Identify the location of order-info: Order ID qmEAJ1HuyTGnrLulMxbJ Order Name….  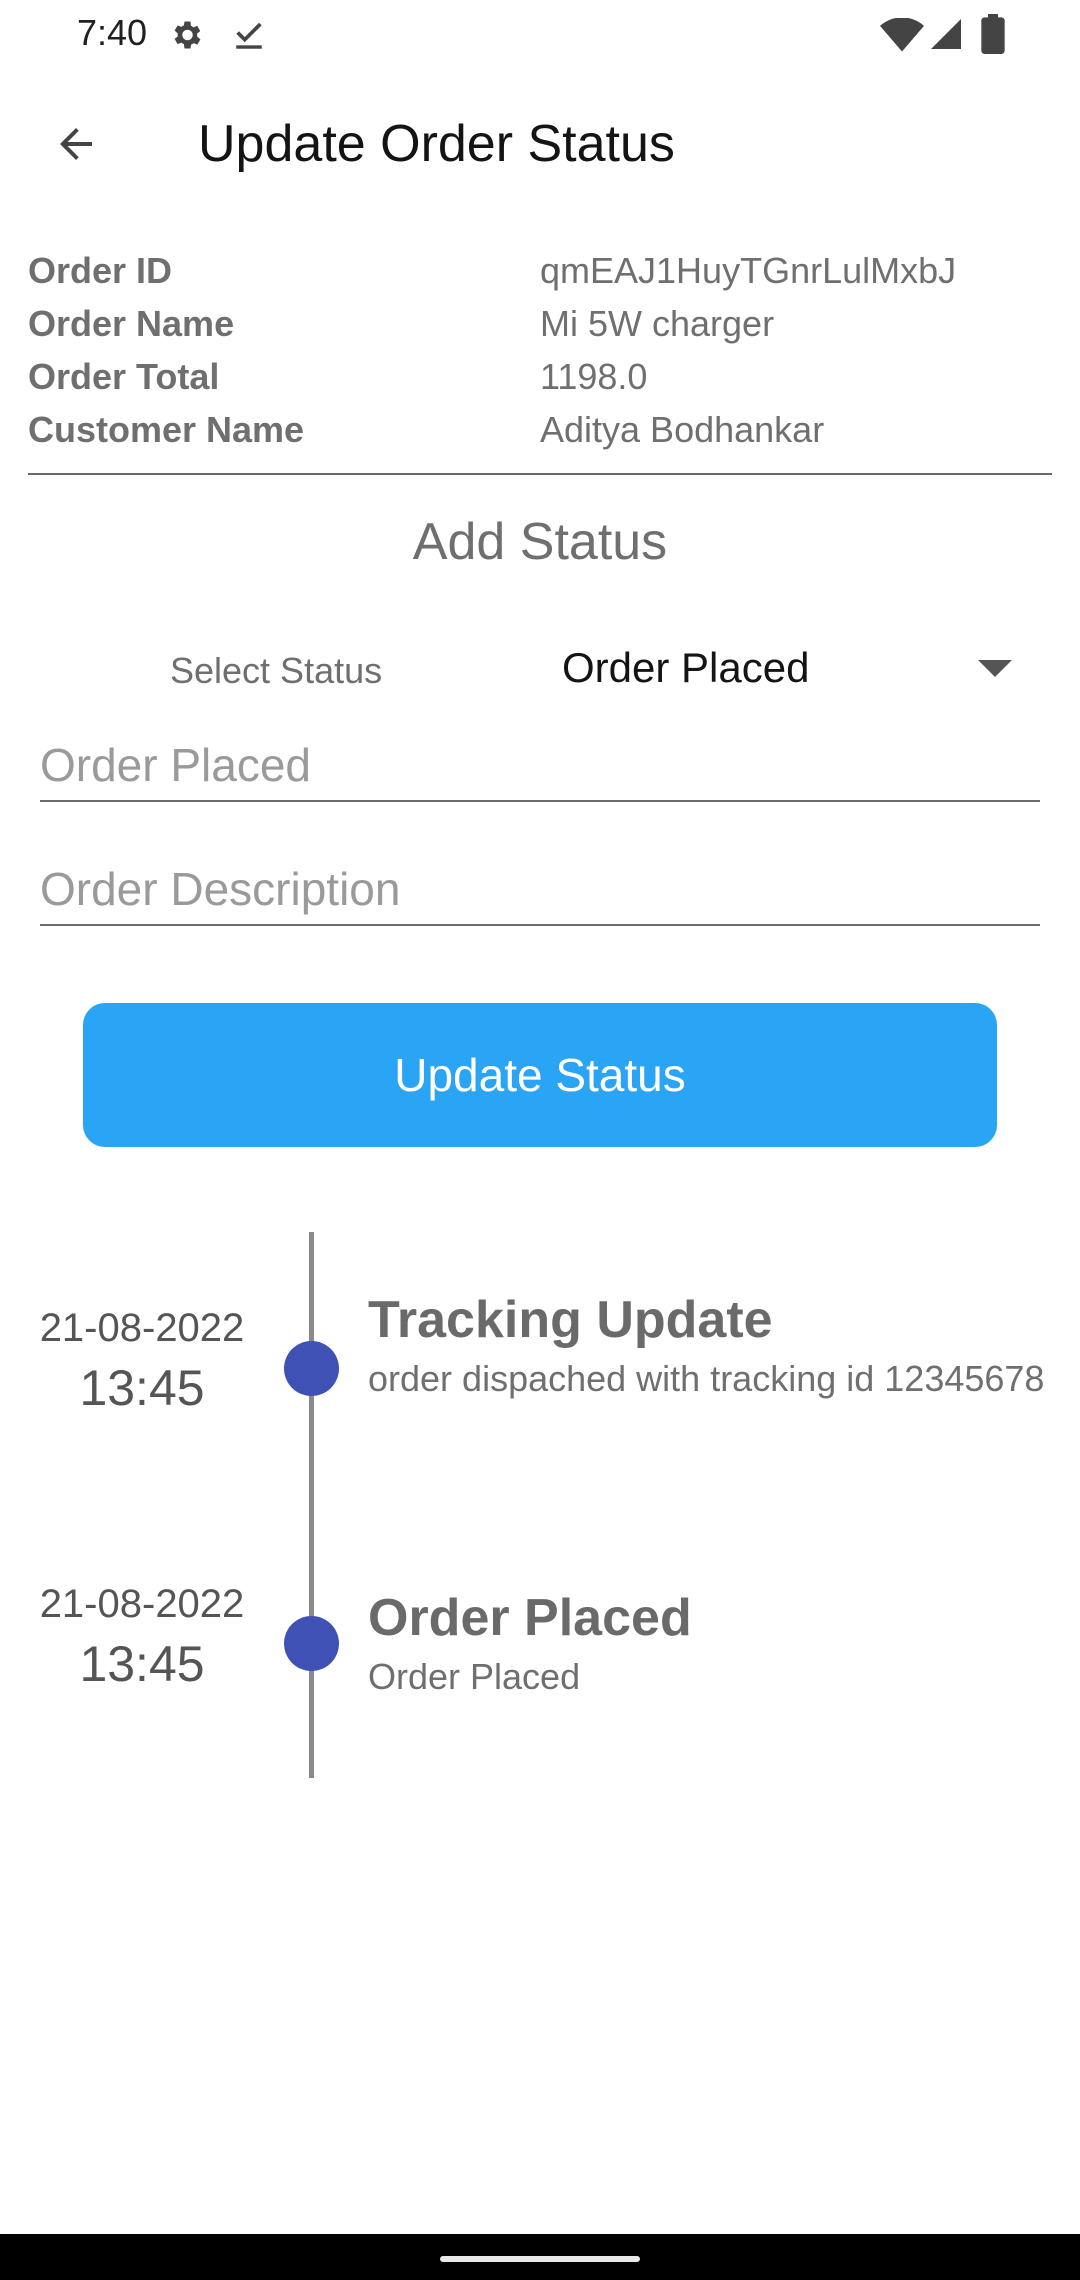
(540, 356).